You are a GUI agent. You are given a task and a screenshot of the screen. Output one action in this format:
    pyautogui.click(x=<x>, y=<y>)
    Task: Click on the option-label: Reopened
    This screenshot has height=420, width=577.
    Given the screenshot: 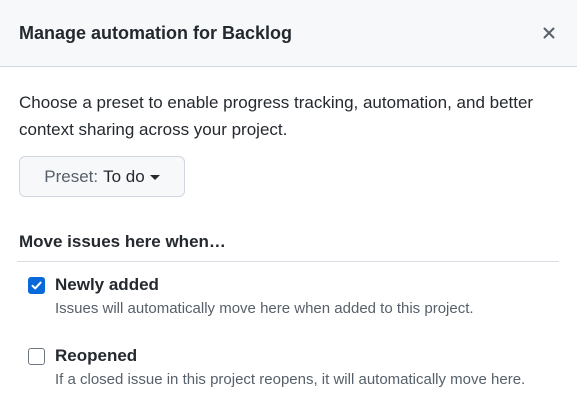 What is the action you would take?
    pyautogui.click(x=96, y=355)
    